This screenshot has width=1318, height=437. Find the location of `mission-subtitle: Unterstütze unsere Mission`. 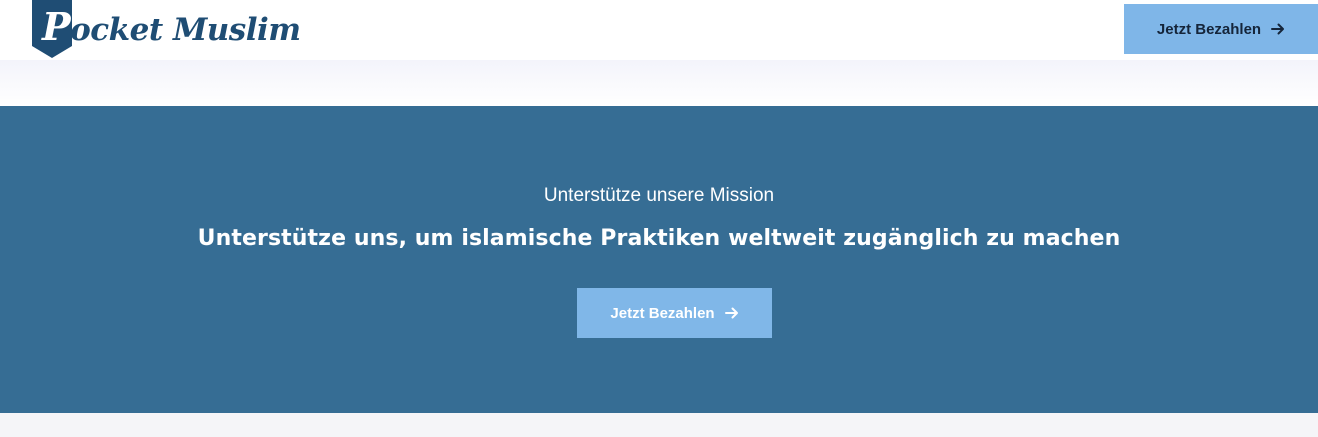

mission-subtitle: Unterstütze unsere Mission is located at coordinates (659, 195).